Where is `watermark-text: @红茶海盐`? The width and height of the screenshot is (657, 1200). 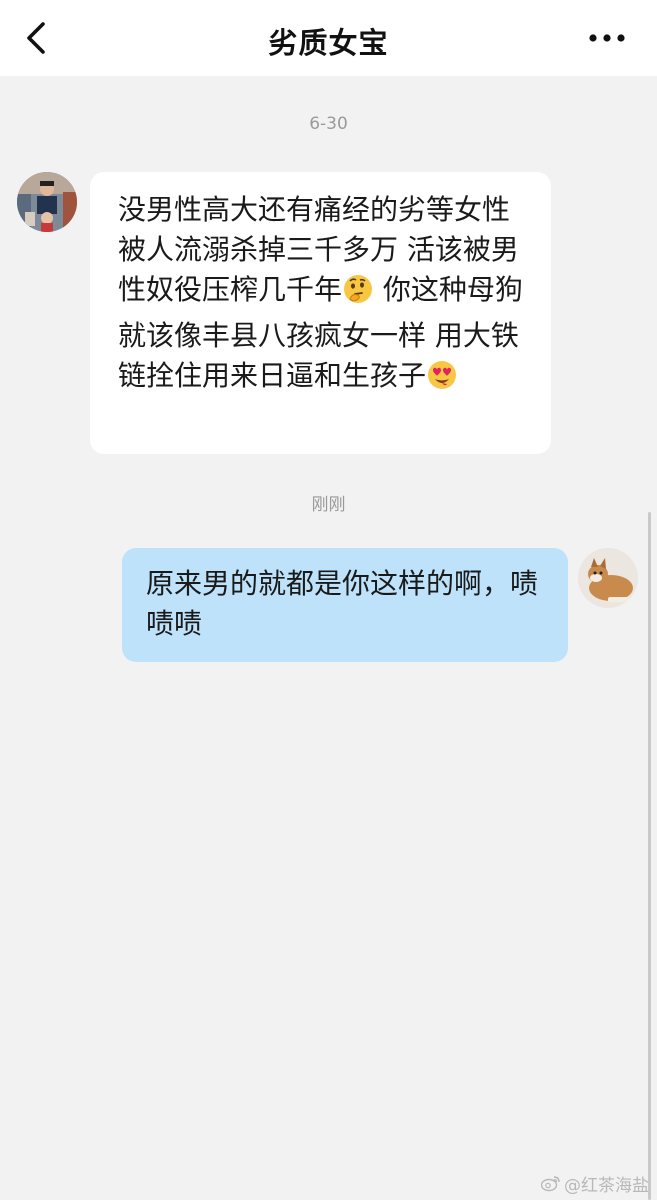
watermark-text: @红茶海盐 is located at coordinates (606, 1186).